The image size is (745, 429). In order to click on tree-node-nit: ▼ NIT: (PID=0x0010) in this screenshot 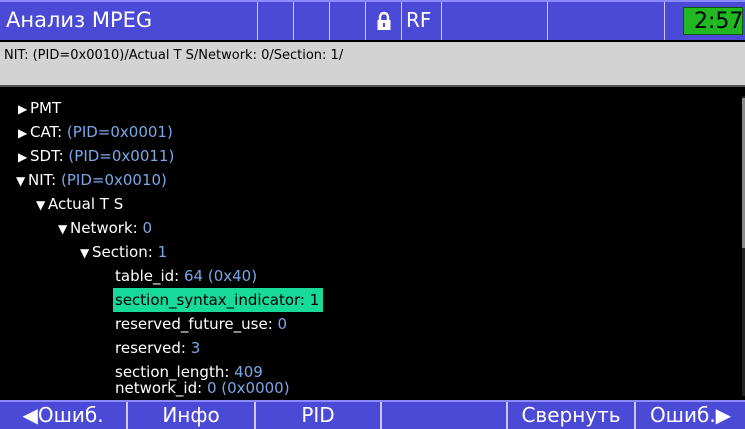, I will do `click(91, 180)`.